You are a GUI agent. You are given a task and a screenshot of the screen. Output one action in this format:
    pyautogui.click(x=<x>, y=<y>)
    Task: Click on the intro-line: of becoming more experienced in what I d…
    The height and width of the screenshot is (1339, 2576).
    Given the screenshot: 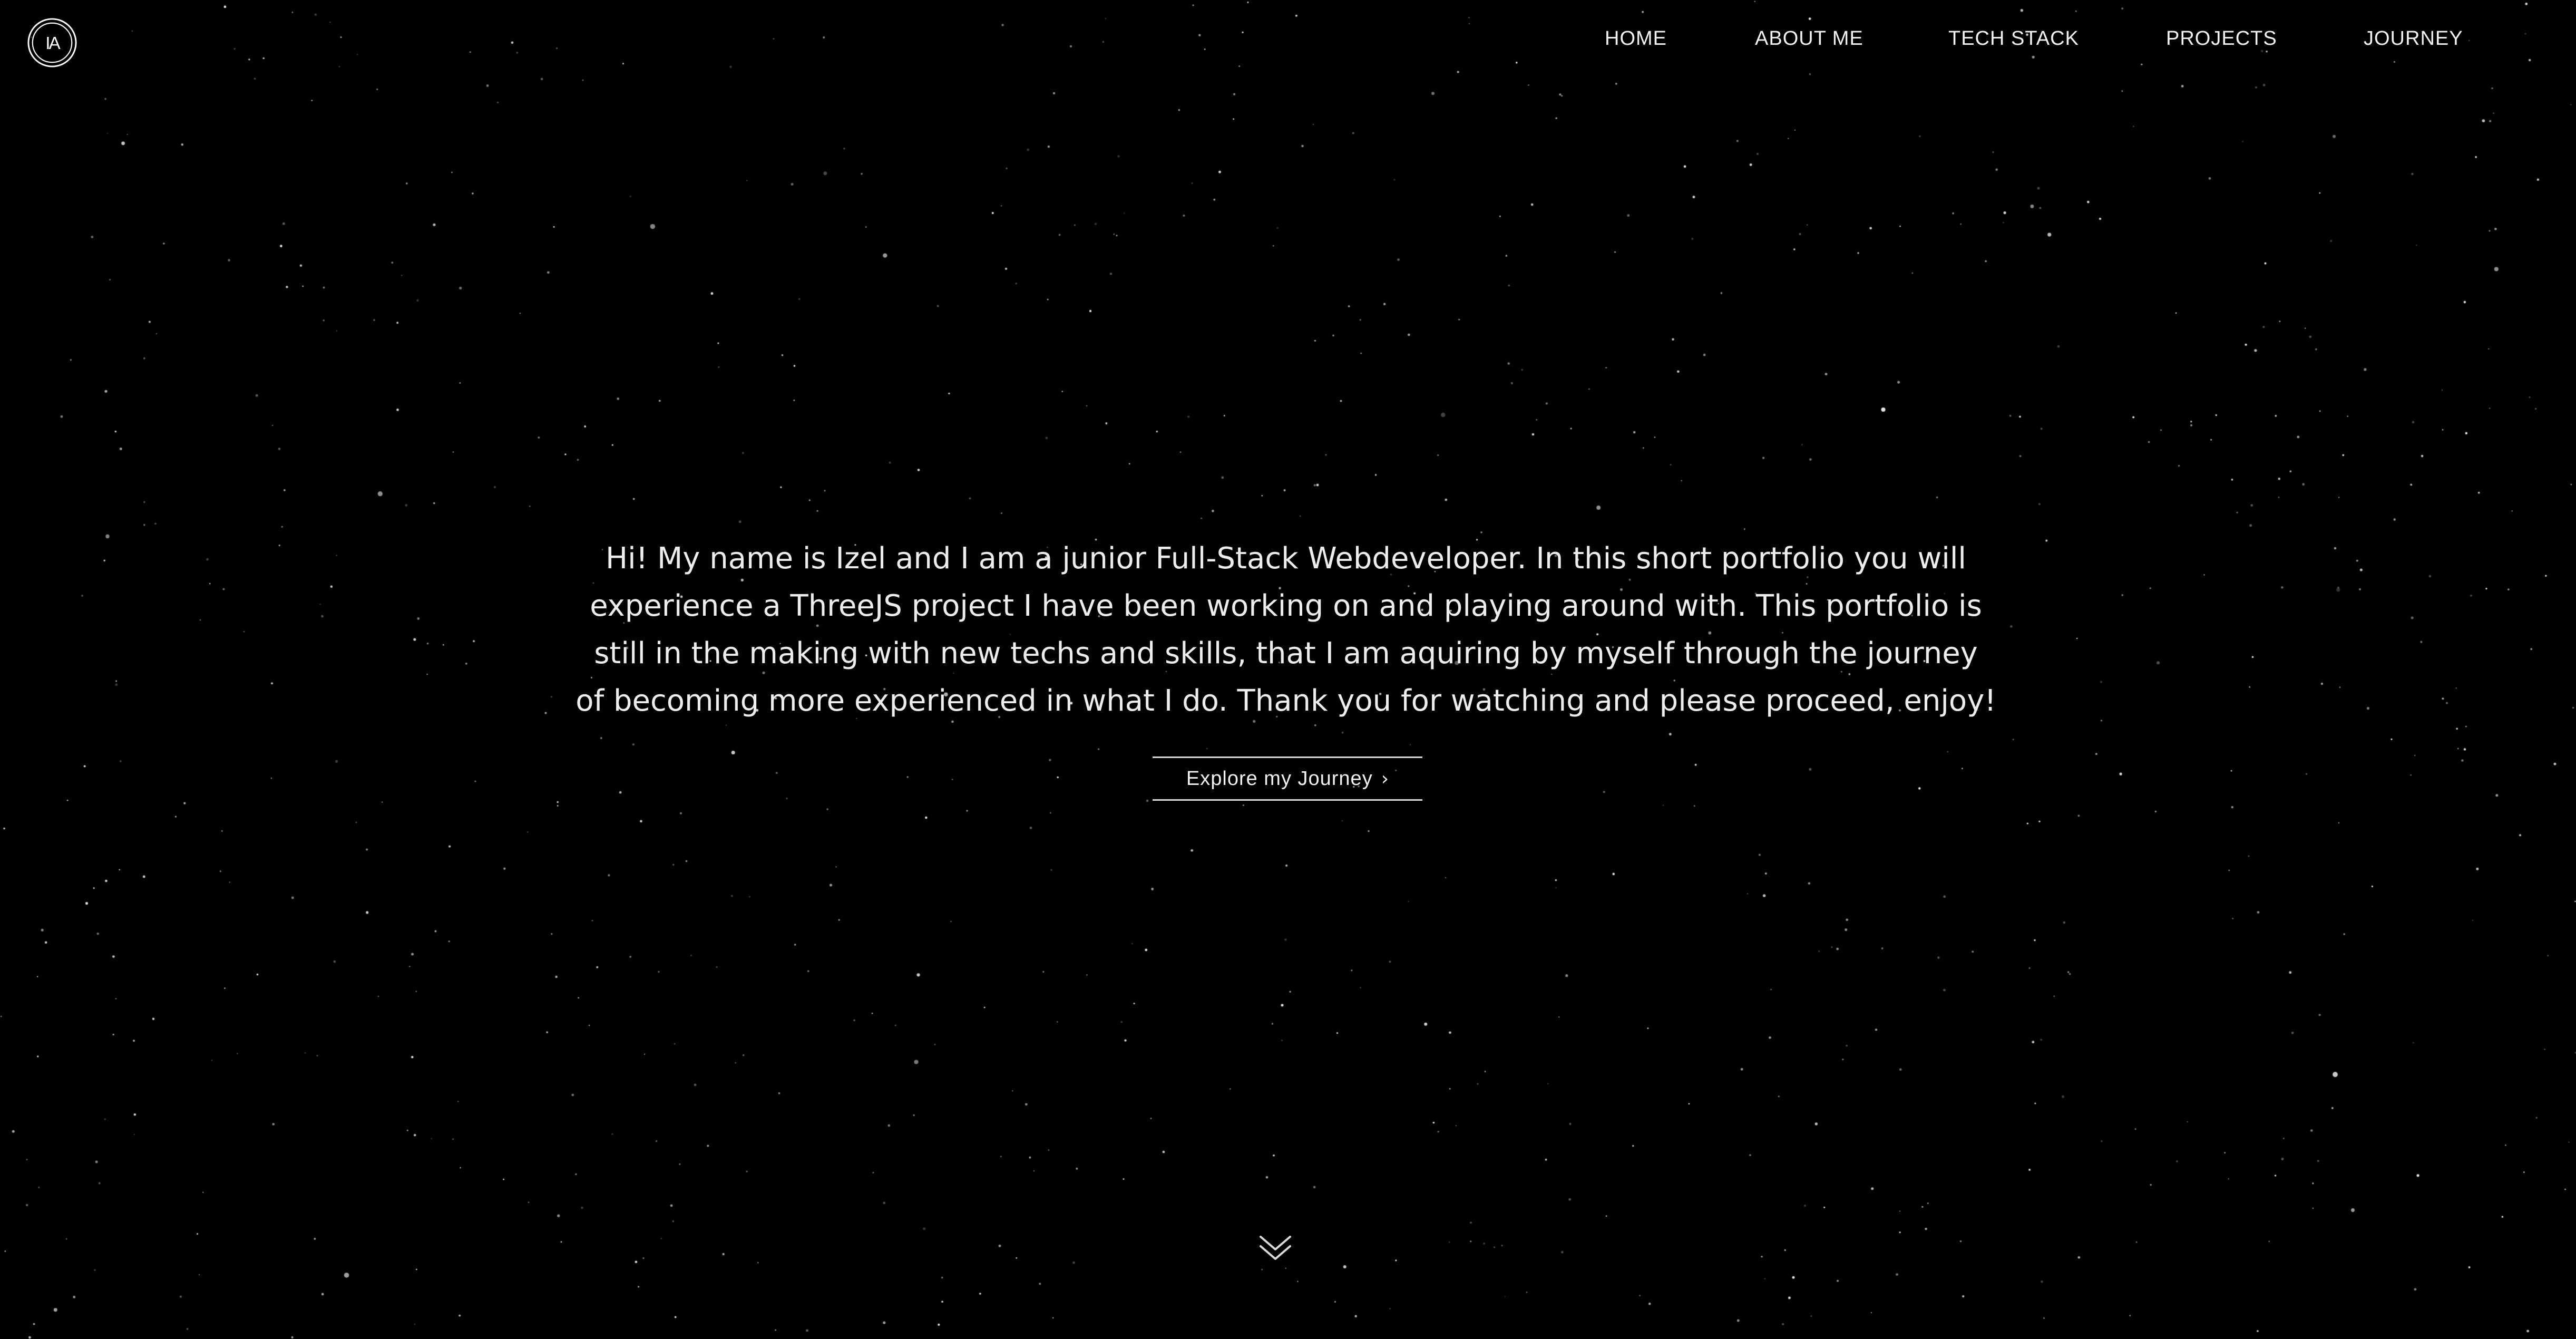 What is the action you would take?
    pyautogui.click(x=1285, y=701)
    